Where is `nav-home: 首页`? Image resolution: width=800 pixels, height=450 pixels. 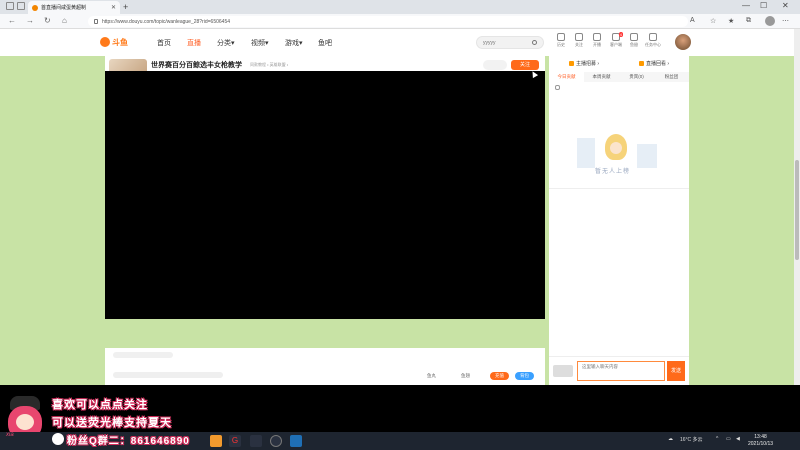 nav-home: 首页 is located at coordinates (164, 43).